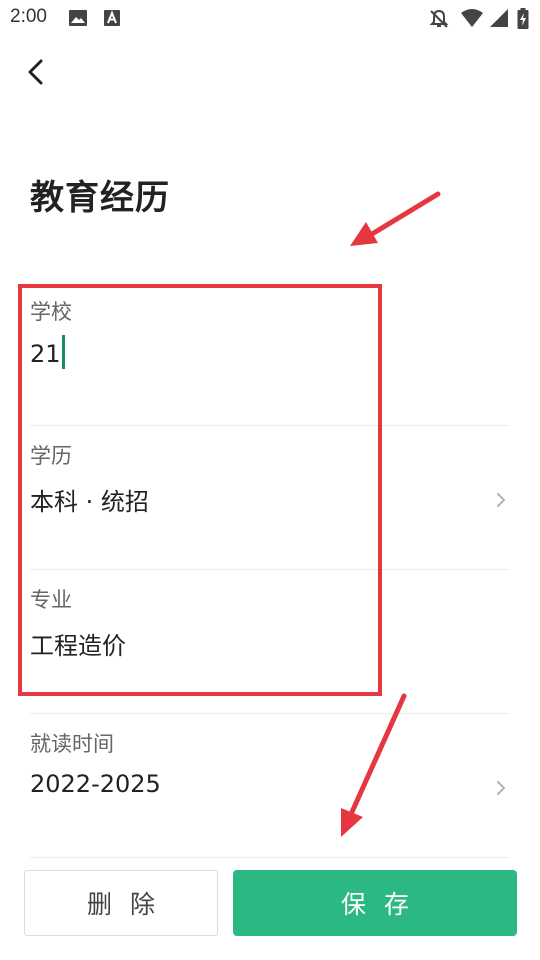 This screenshot has height=960, width=540. Describe the element at coordinates (72, 744) in the screenshot. I see `period-label: 就读时间` at that location.